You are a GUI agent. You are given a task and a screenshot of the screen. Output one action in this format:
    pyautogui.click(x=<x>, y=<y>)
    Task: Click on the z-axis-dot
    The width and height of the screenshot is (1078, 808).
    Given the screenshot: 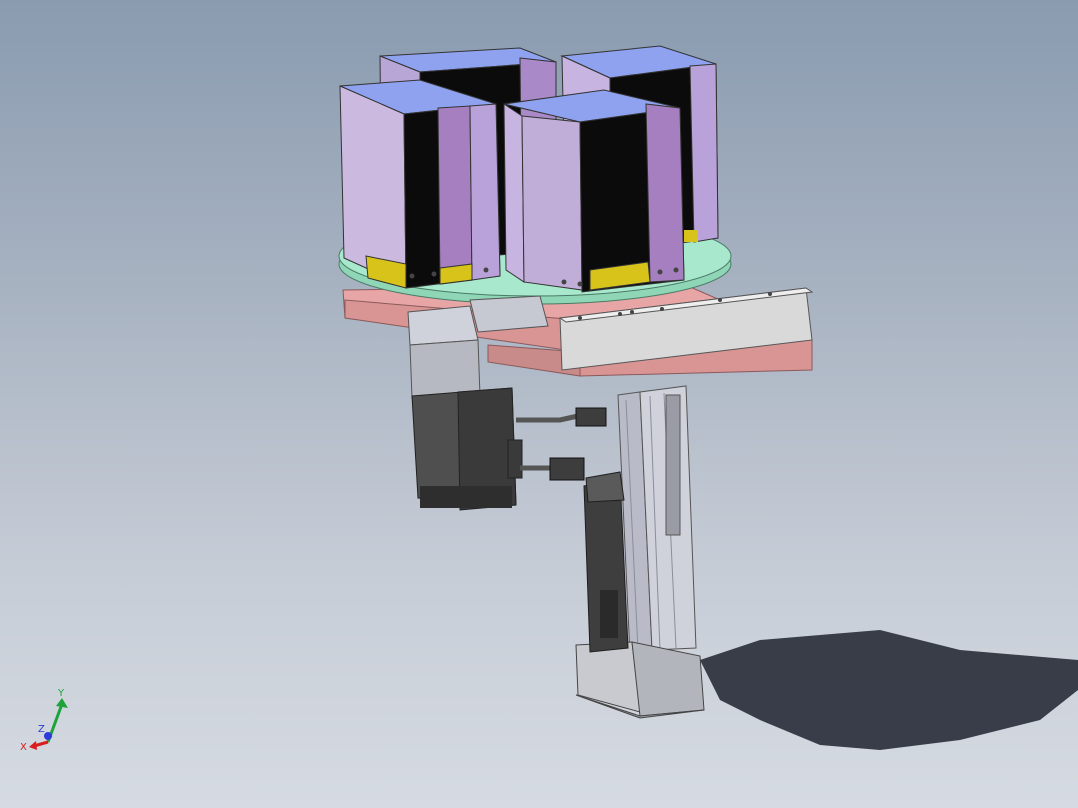 What is the action you would take?
    pyautogui.click(x=48, y=736)
    